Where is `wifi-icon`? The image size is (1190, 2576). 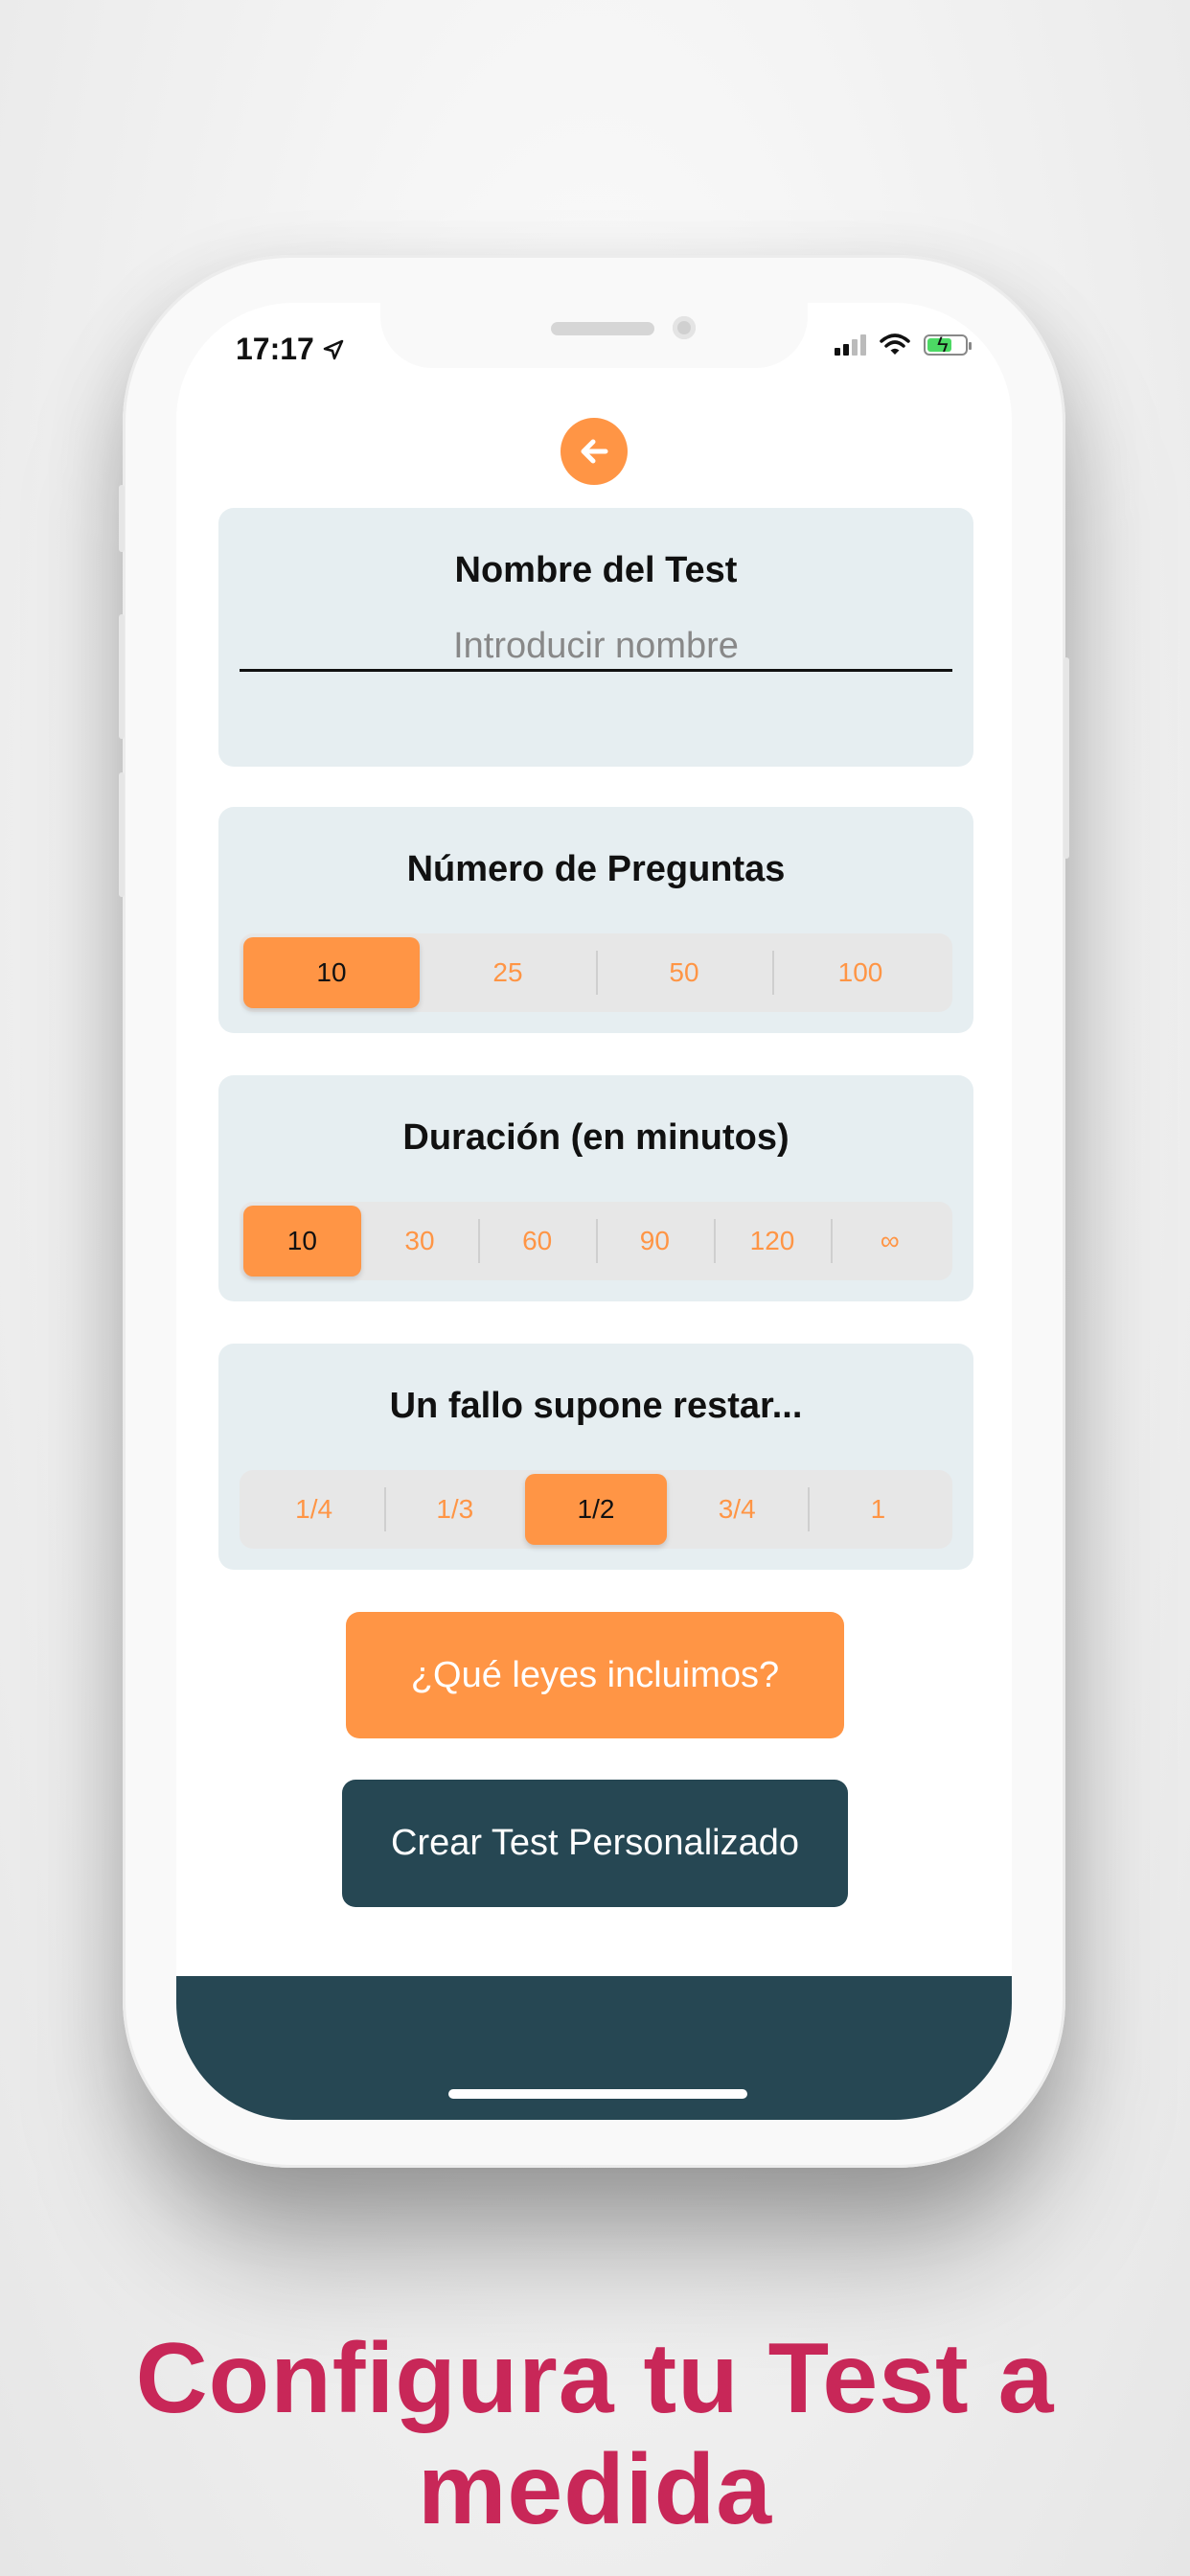 wifi-icon is located at coordinates (895, 344).